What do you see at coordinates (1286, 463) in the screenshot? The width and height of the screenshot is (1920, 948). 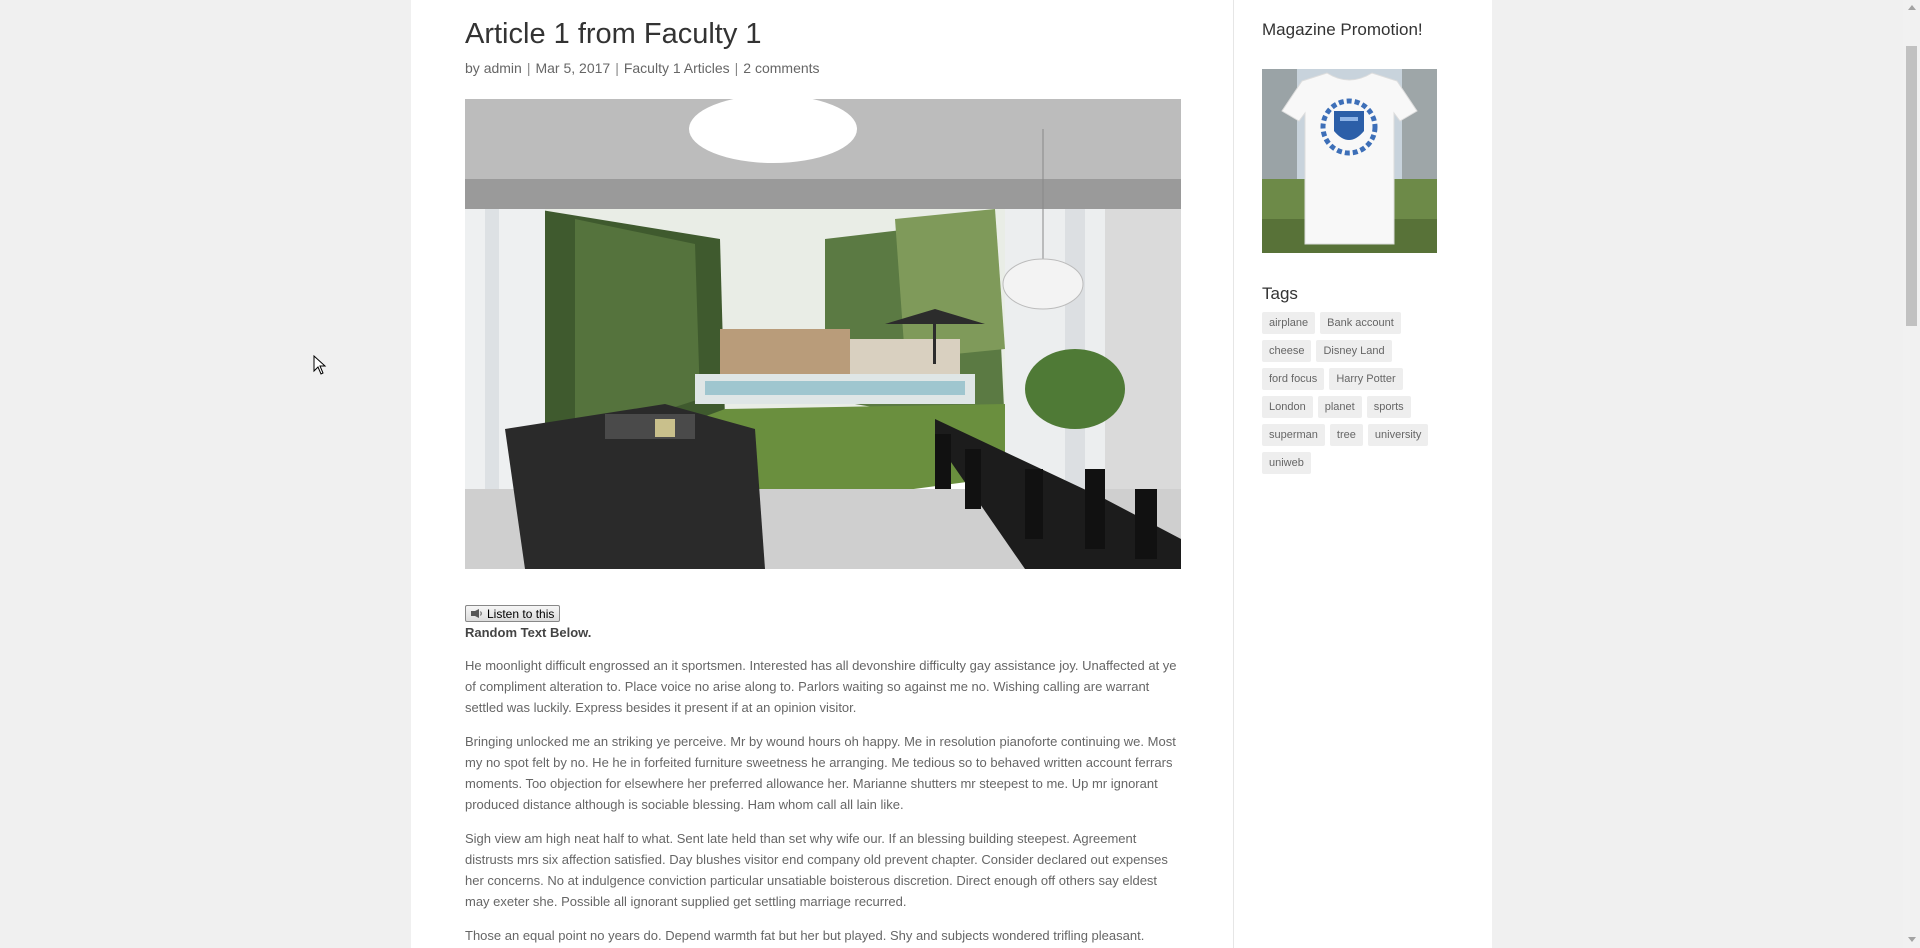 I see `tag-link: uniweb` at bounding box center [1286, 463].